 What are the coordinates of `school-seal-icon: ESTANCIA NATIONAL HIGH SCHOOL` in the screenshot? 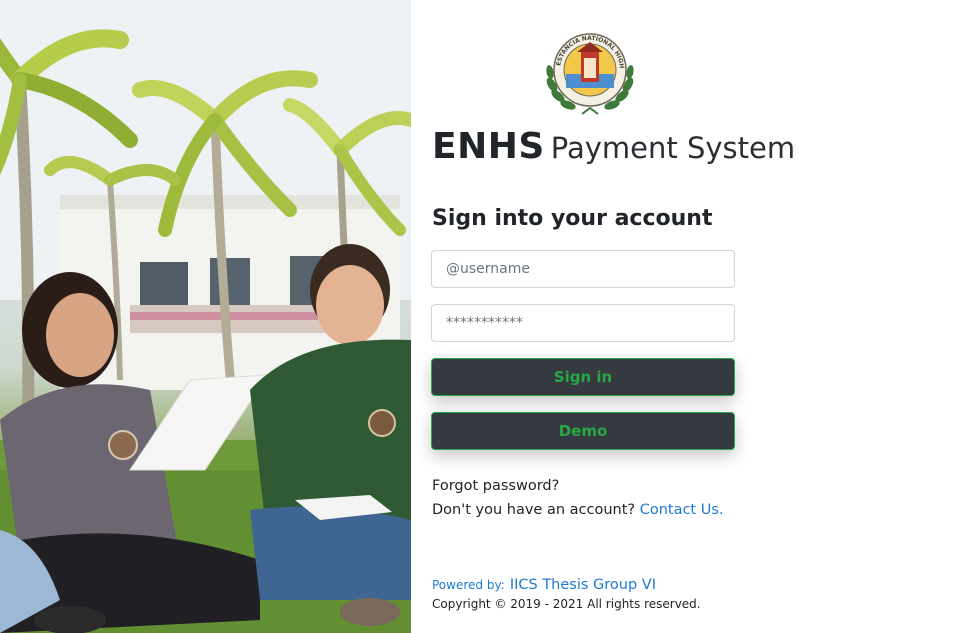 It's located at (588, 71).